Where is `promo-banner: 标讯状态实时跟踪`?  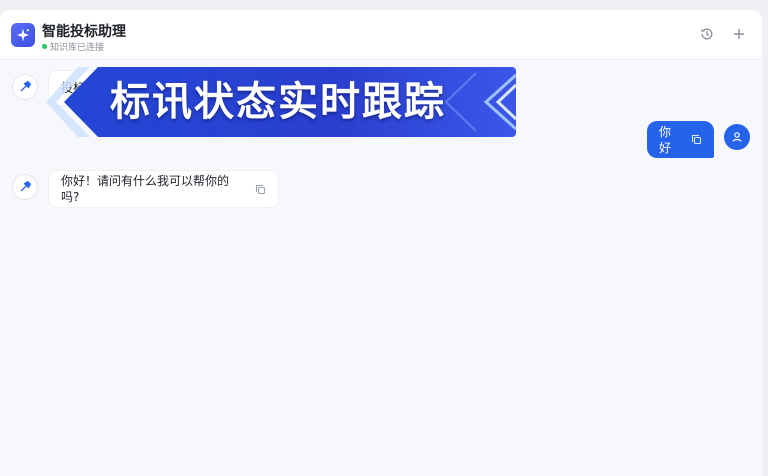 promo-banner: 标讯状态实时跟踪 is located at coordinates (281, 102).